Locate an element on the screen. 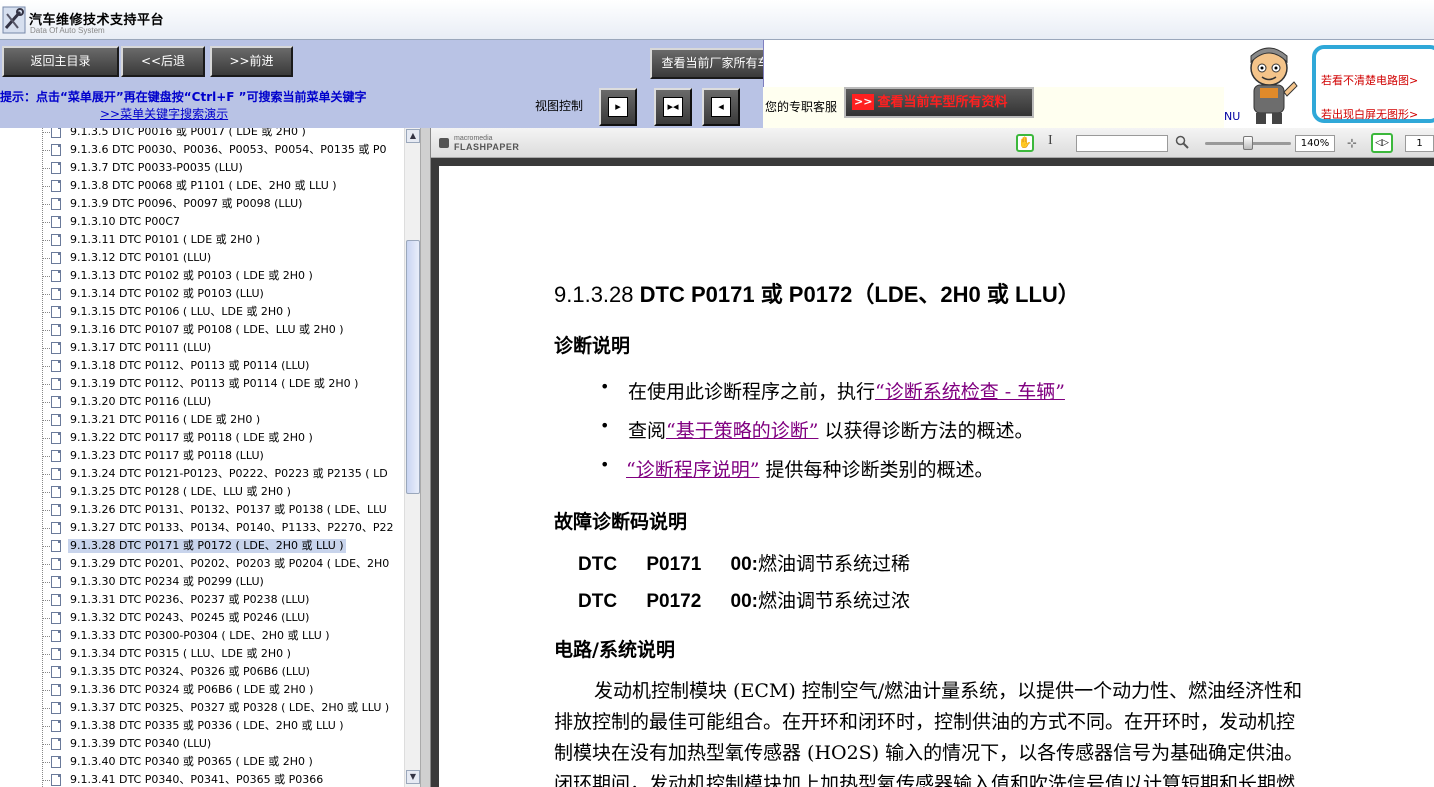 The width and height of the screenshot is (1434, 787). tree-item: 9.1.3.15 DTC P0106 ( LLU、LDE 或 2H0 ) is located at coordinates (222, 312).